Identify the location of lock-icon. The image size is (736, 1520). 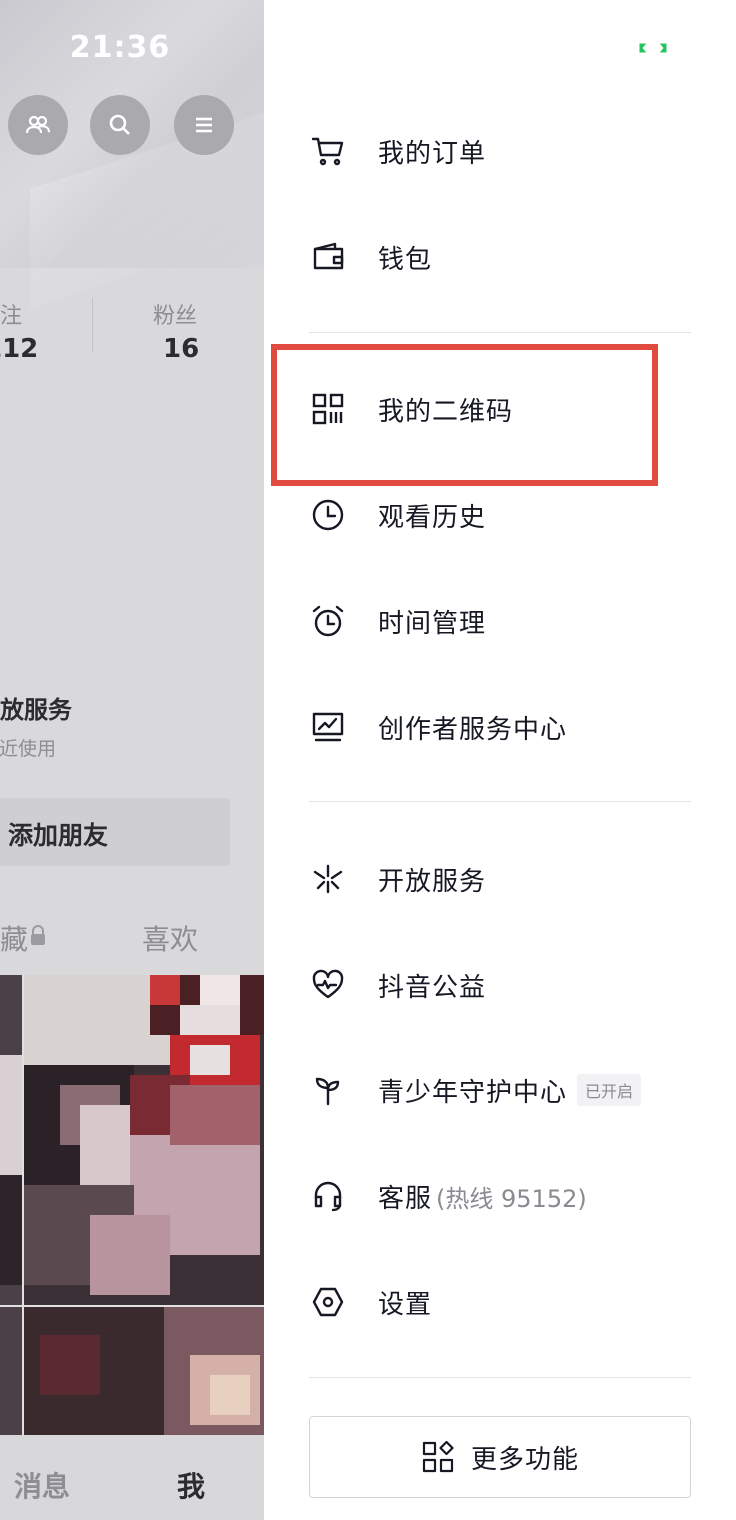
(38, 935).